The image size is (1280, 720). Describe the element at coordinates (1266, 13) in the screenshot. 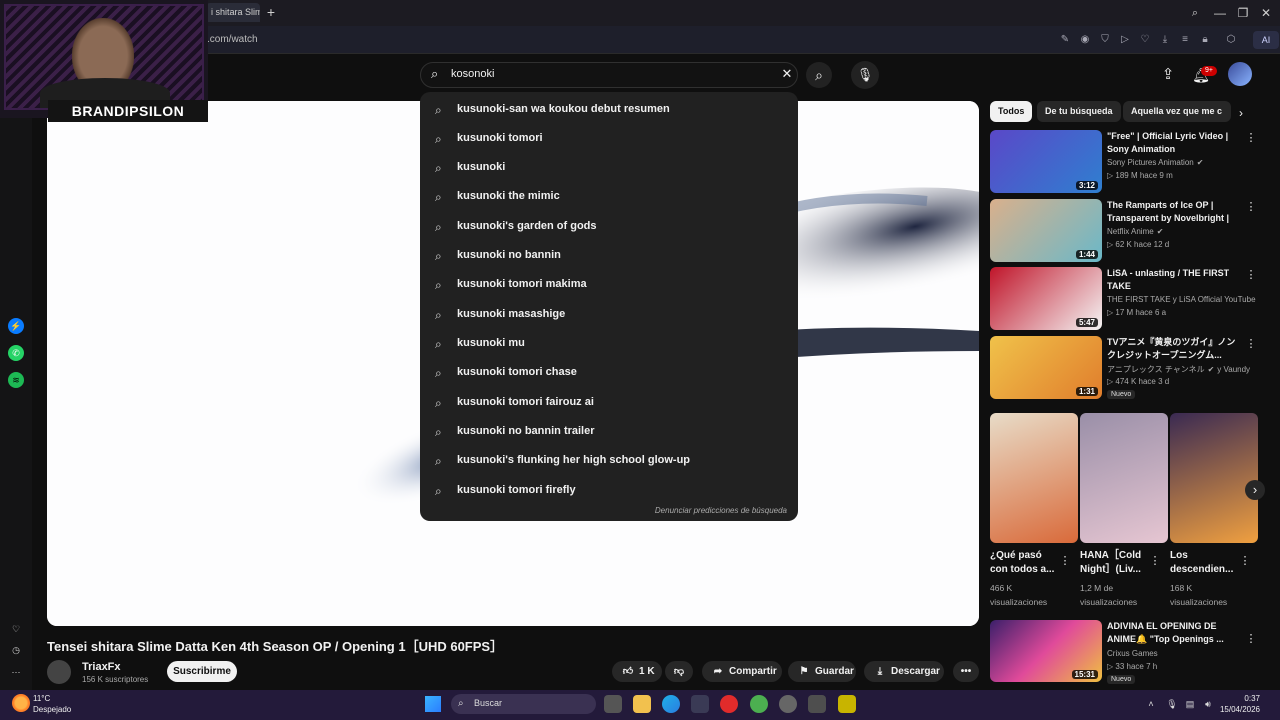

I see `close-window-icon: ✕` at that location.